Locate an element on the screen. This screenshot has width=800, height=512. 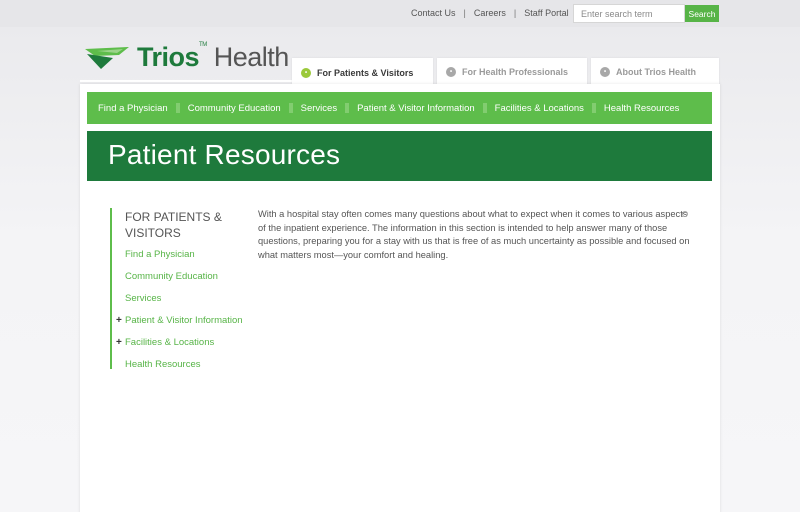
search-input is located at coordinates (629, 13).